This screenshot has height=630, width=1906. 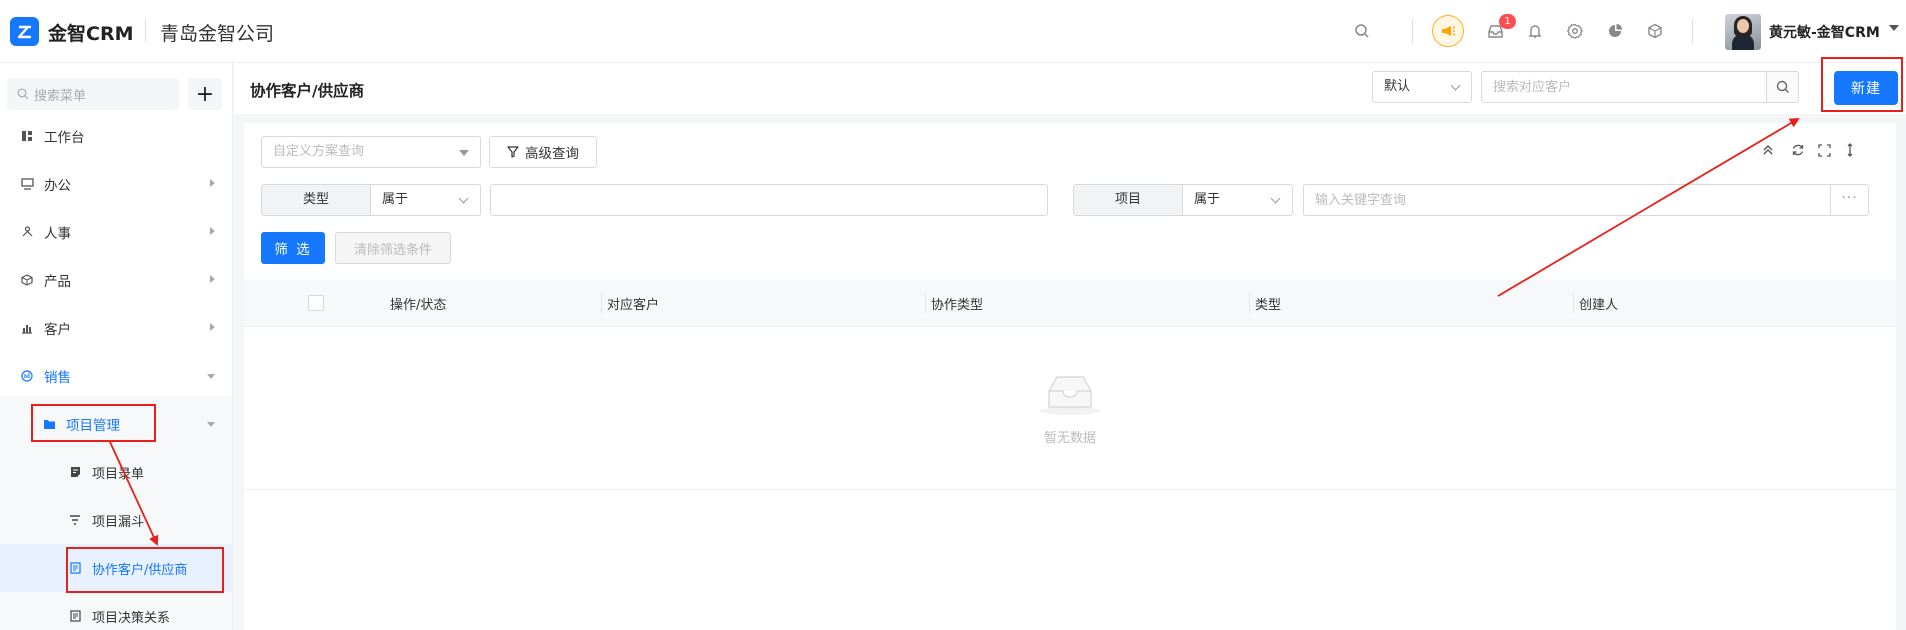 What do you see at coordinates (24, 31) in the screenshot?
I see `logo-icon` at bounding box center [24, 31].